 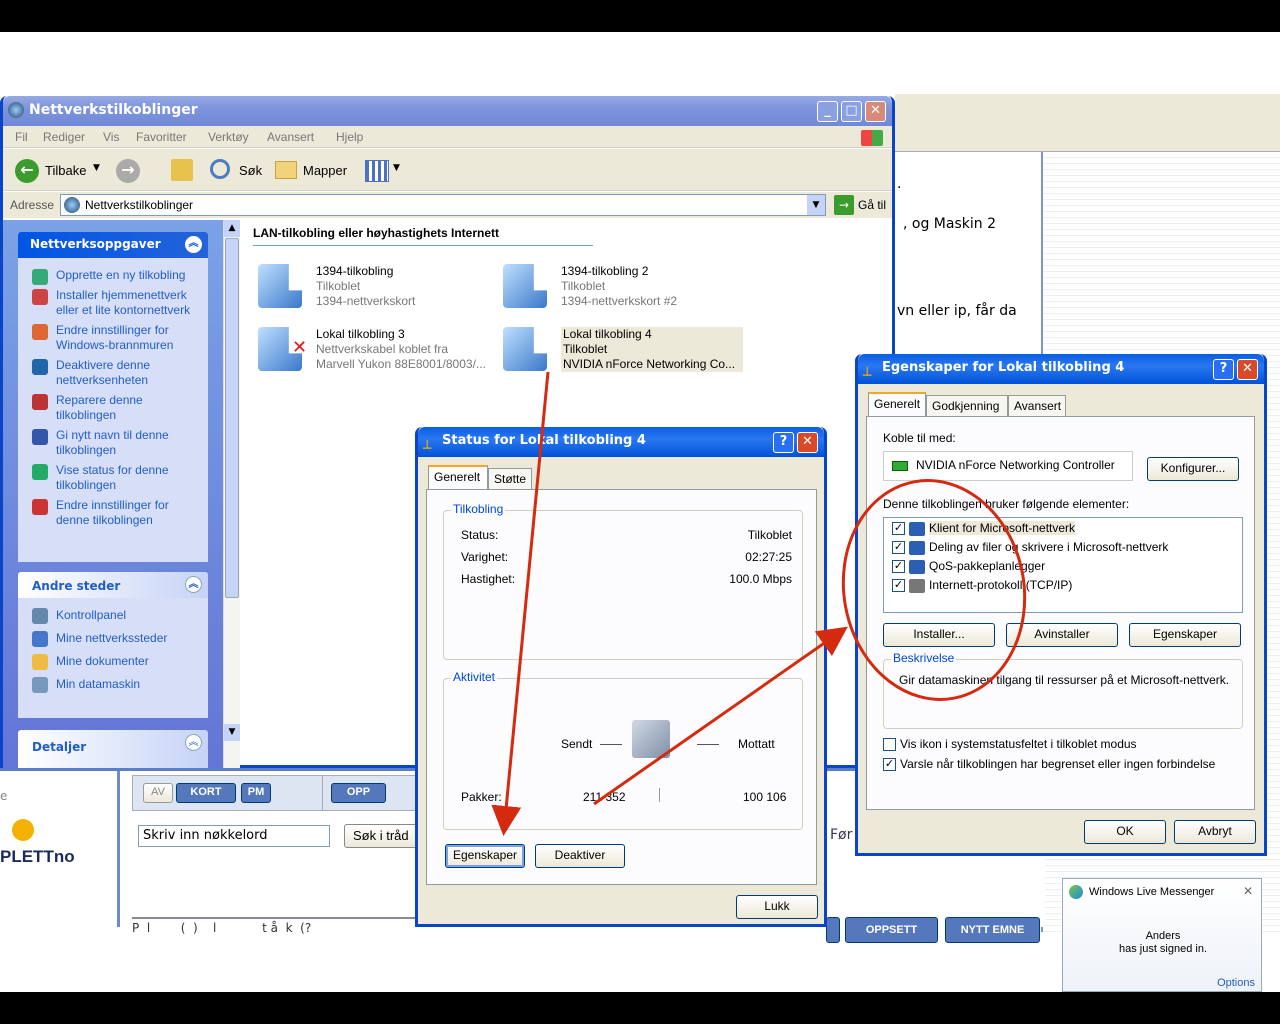 I want to click on annotation-circle, so click(x=934, y=590).